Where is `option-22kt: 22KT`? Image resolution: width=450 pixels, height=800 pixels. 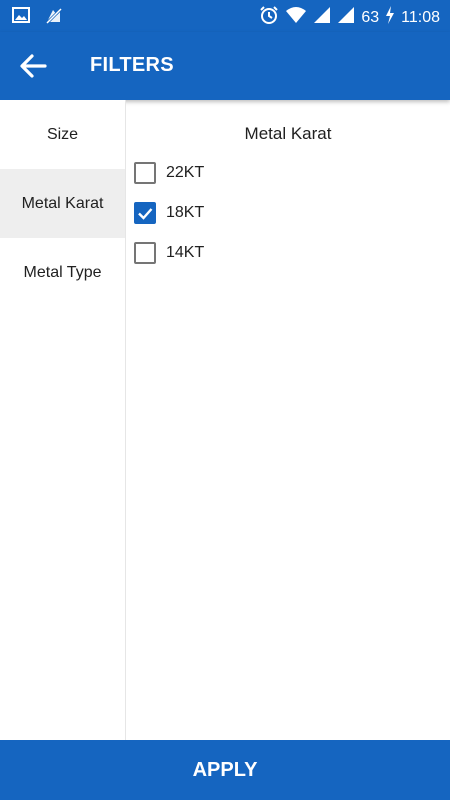
option-22kt: 22KT is located at coordinates (169, 173).